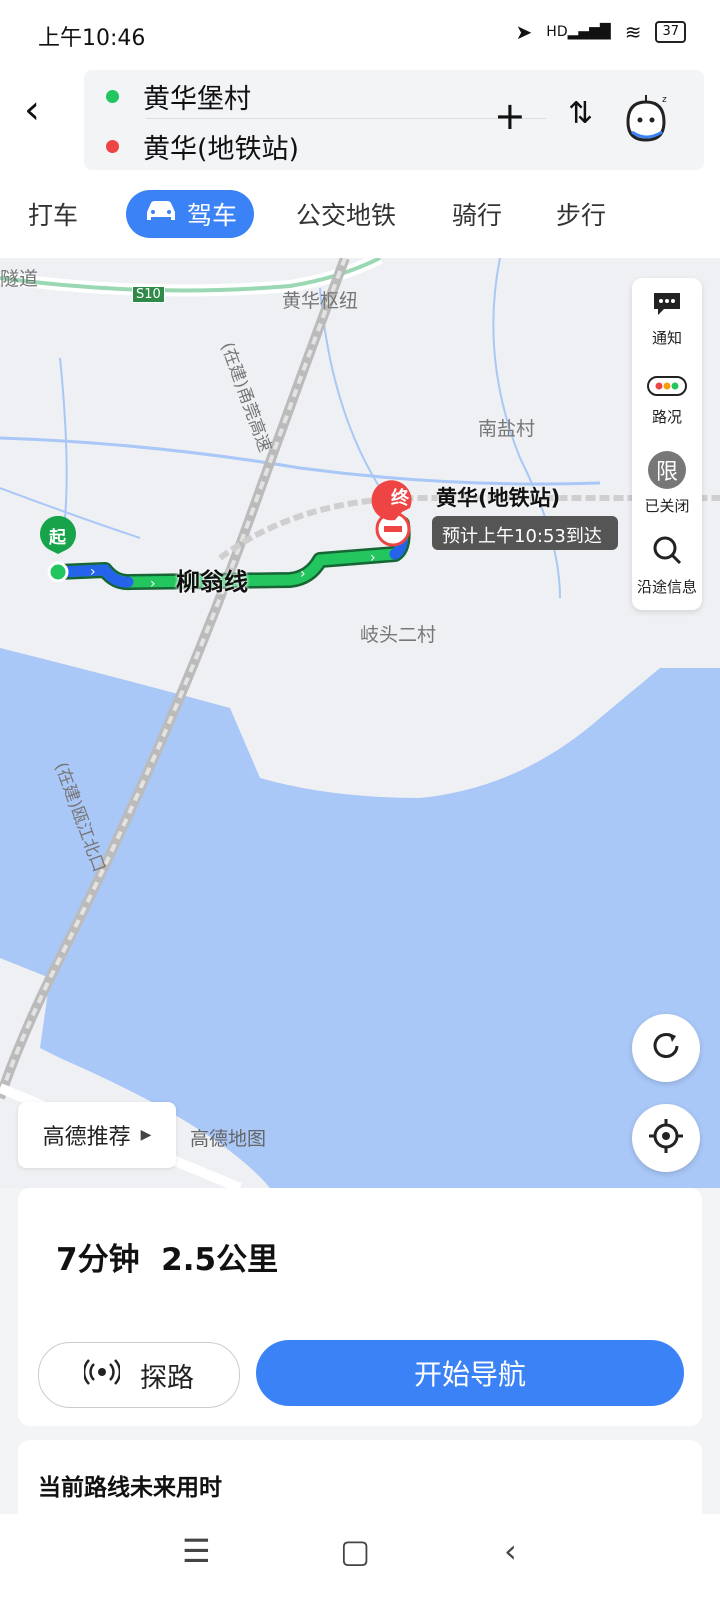 The width and height of the screenshot is (720, 1600). I want to click on map-side-panel: 通知 路况 限 已关闭 沿途信息, so click(667, 444).